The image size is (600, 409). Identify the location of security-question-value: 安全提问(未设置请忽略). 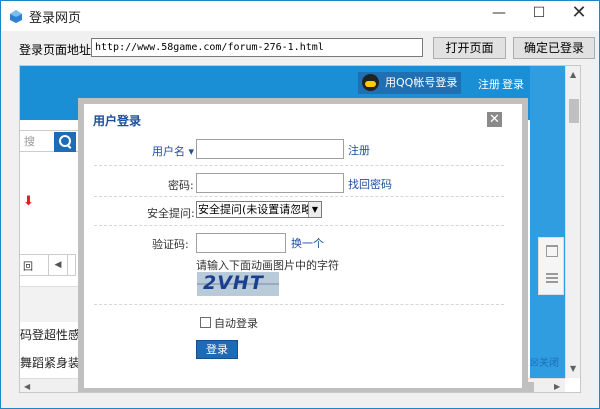
(257, 209).